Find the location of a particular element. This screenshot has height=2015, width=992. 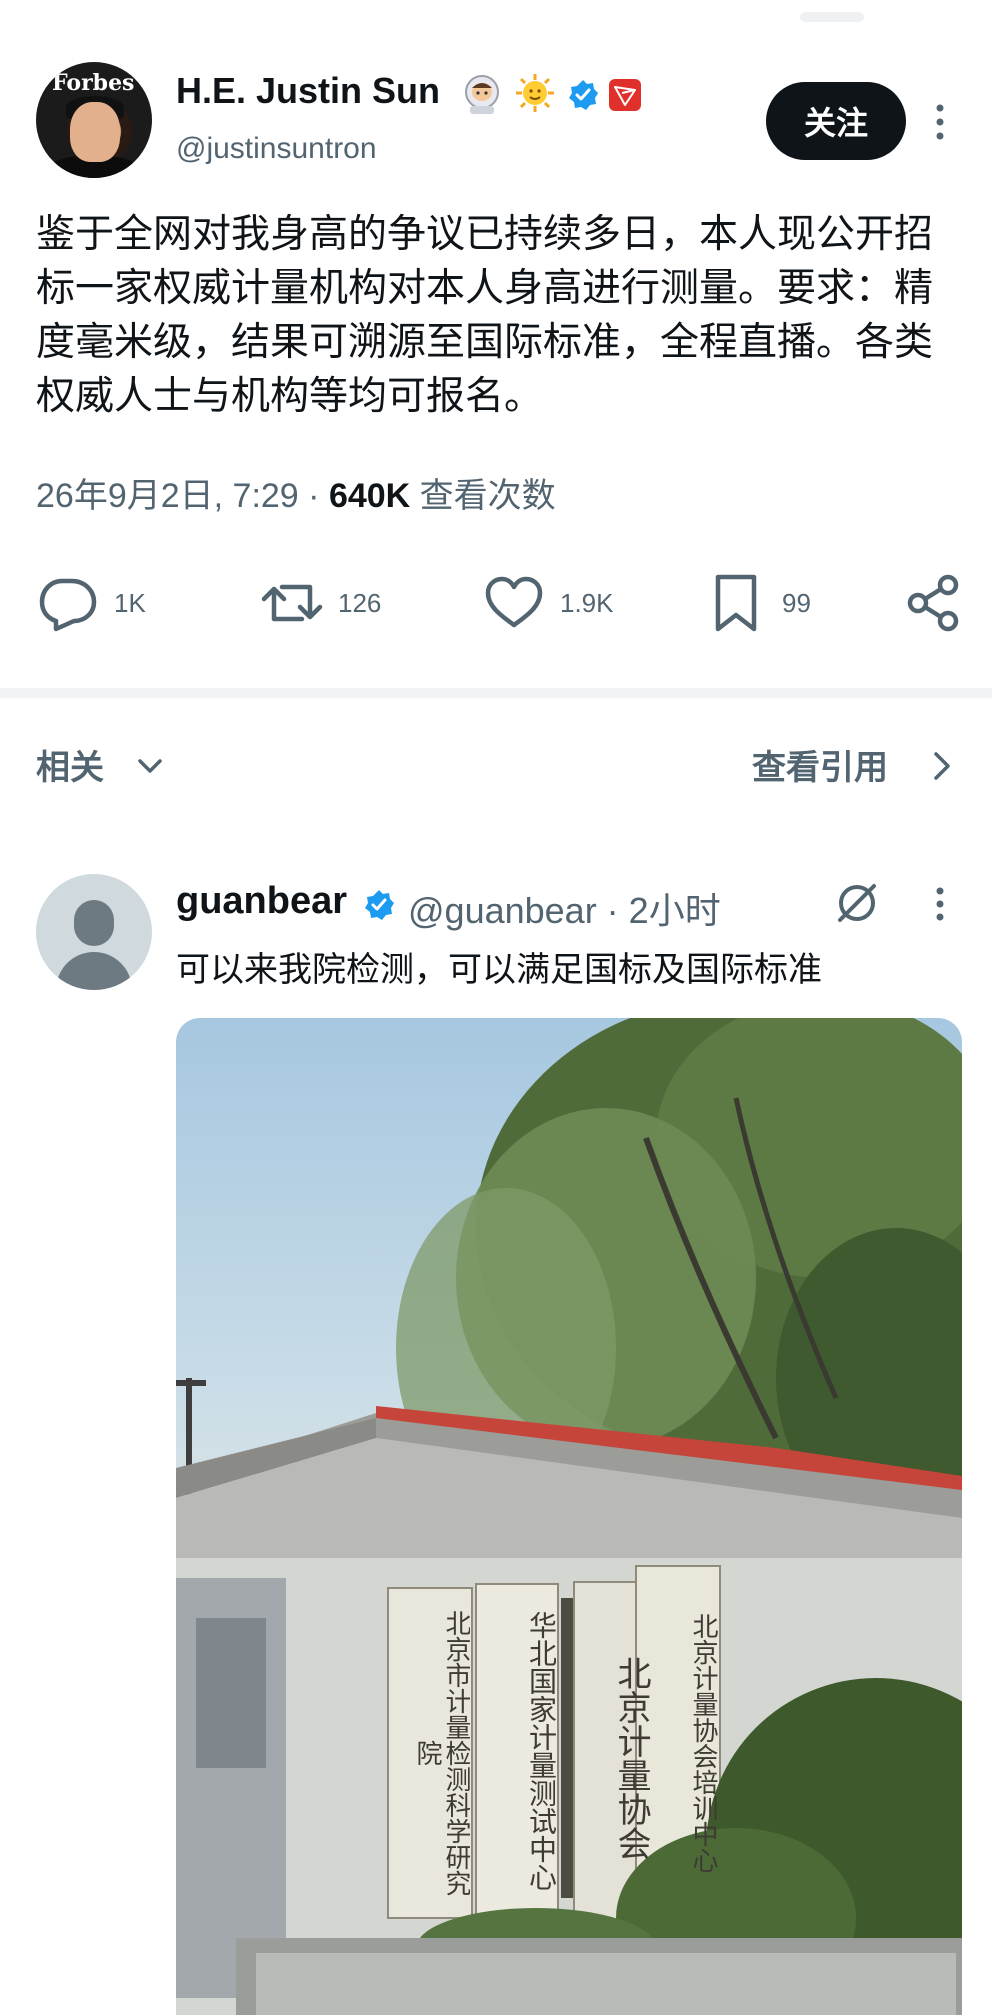

reply-handle-time: @guanbear · 2小时 is located at coordinates (564, 908).